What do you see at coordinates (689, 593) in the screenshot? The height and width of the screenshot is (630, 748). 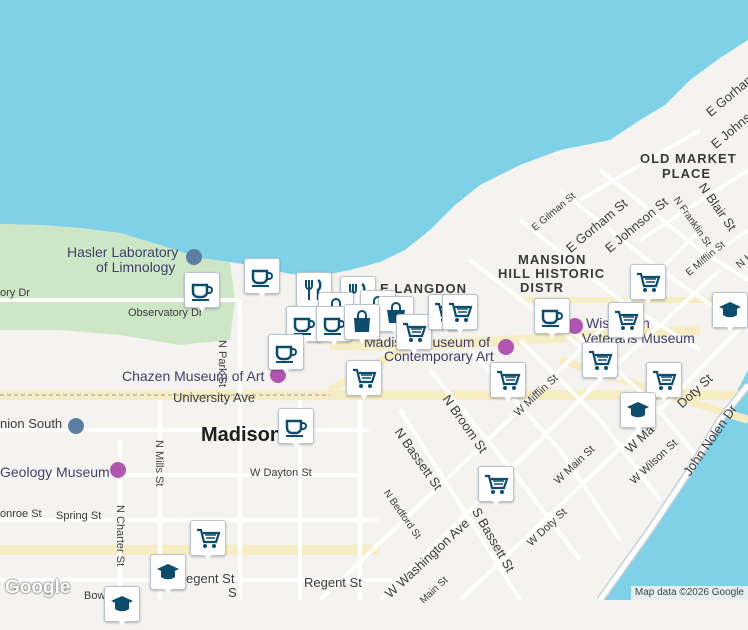 I see `map-attribution: Map data ©2026 Google` at bounding box center [689, 593].